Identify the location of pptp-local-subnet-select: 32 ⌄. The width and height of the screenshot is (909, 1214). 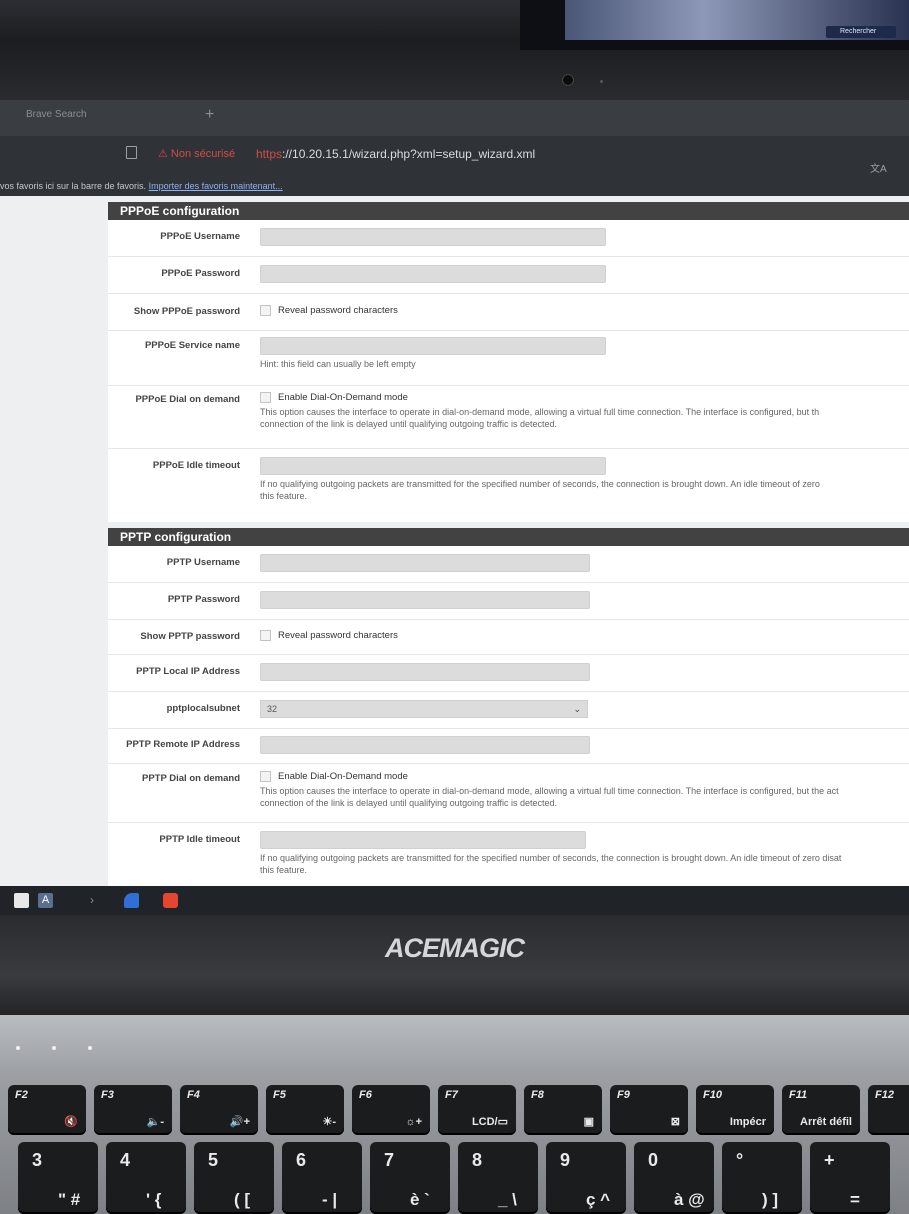
(424, 709).